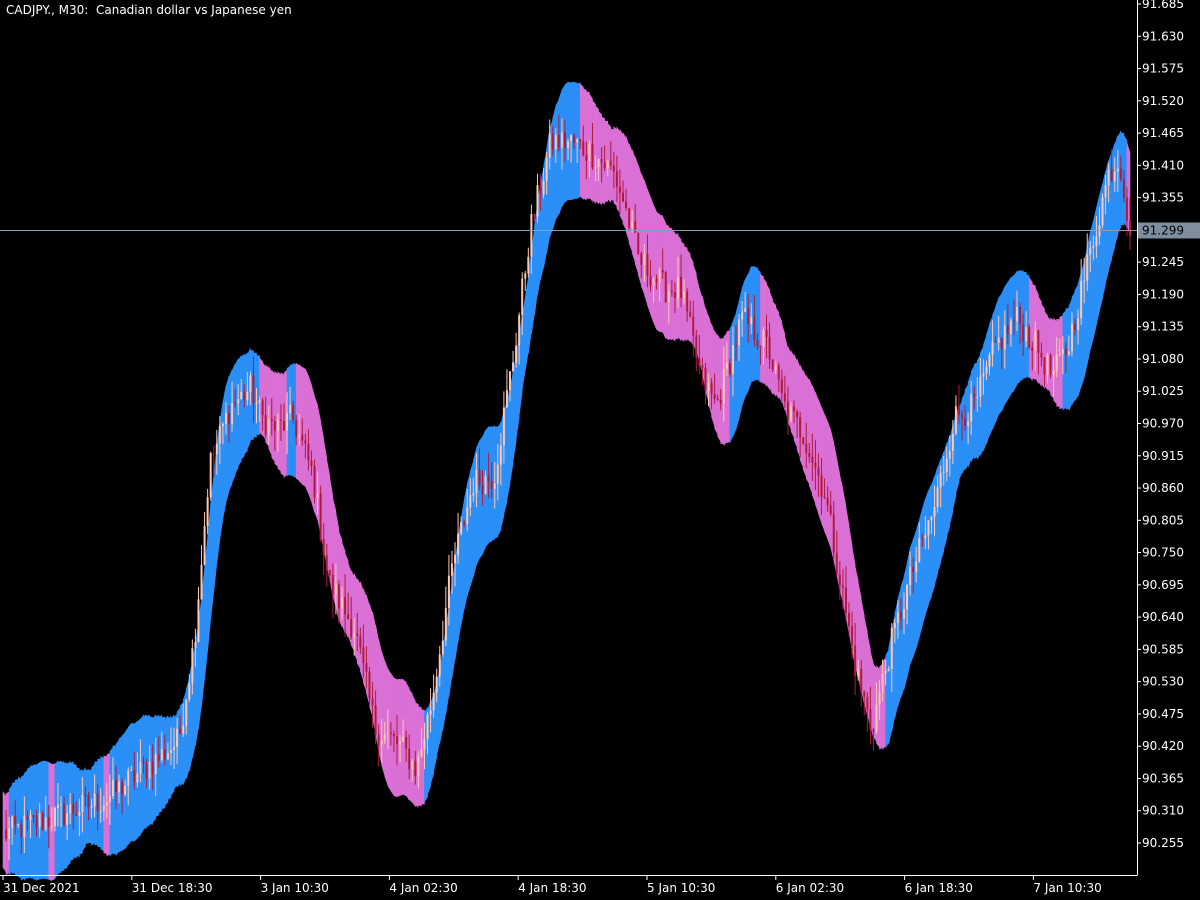 The image size is (1200, 900). I want to click on y-tick-label: 91.025, so click(1163, 391).